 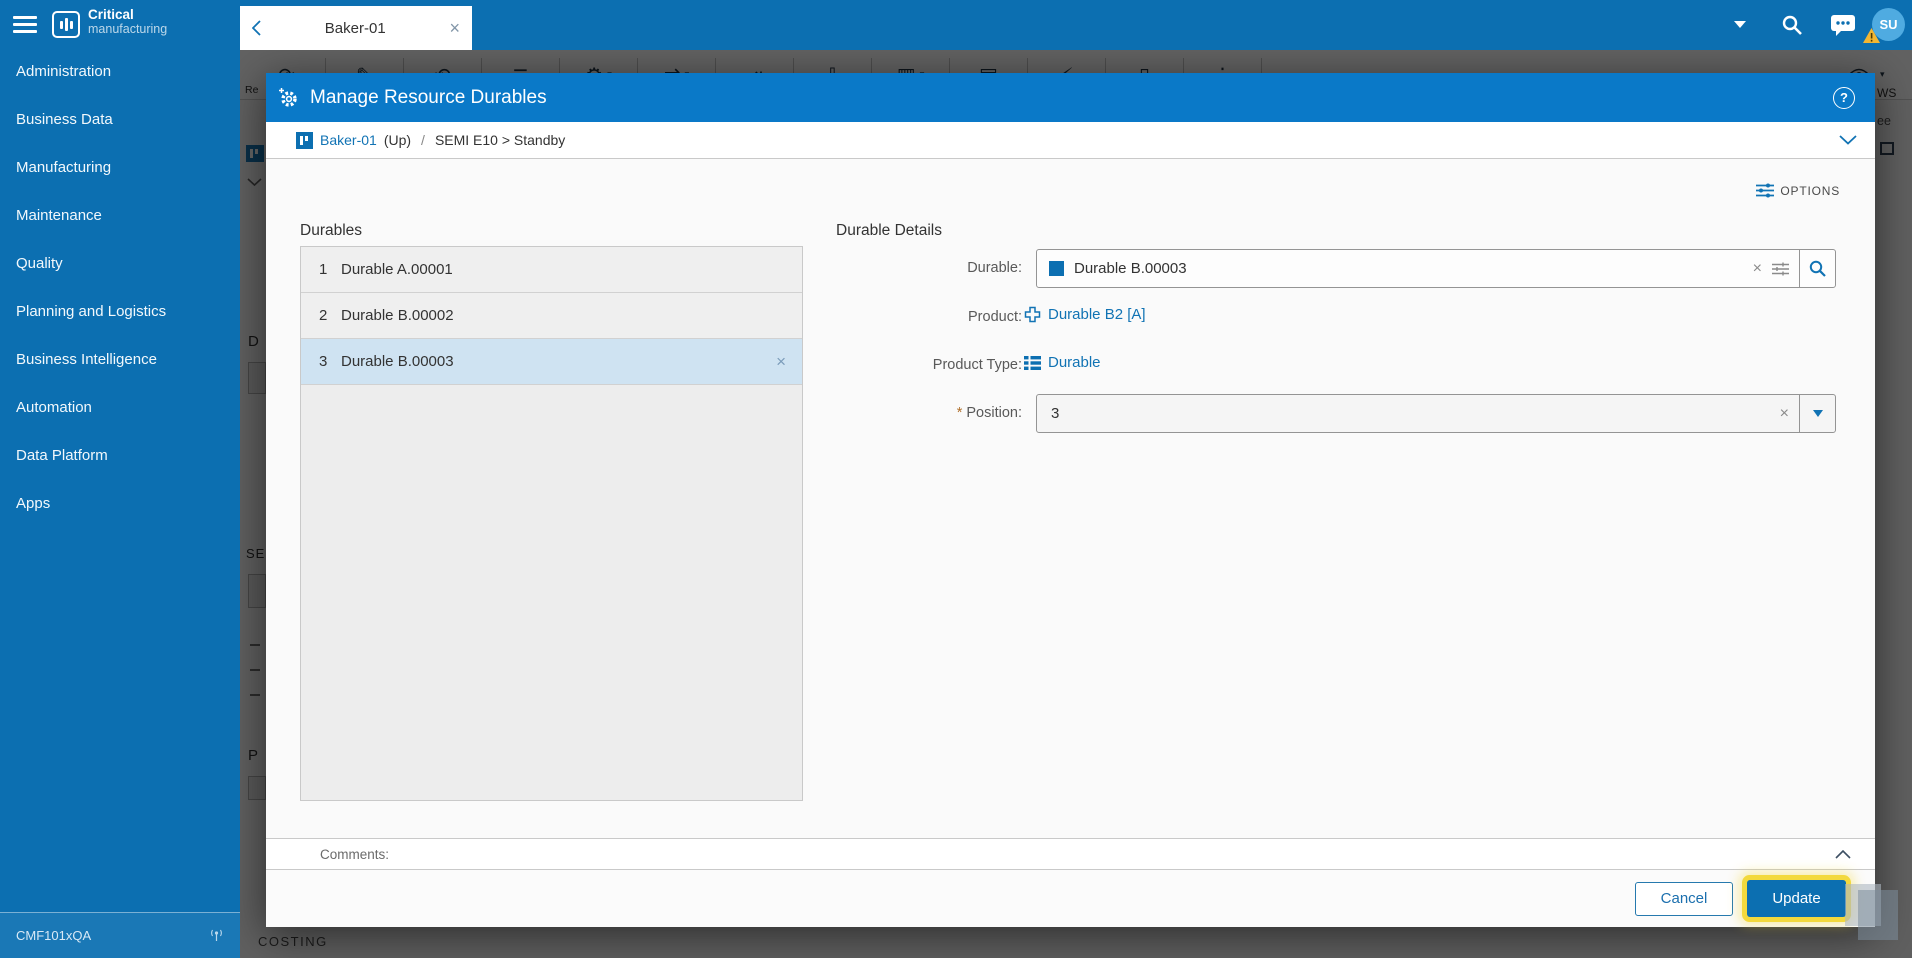 What do you see at coordinates (256, 28) in the screenshot?
I see `tab-back-icon` at bounding box center [256, 28].